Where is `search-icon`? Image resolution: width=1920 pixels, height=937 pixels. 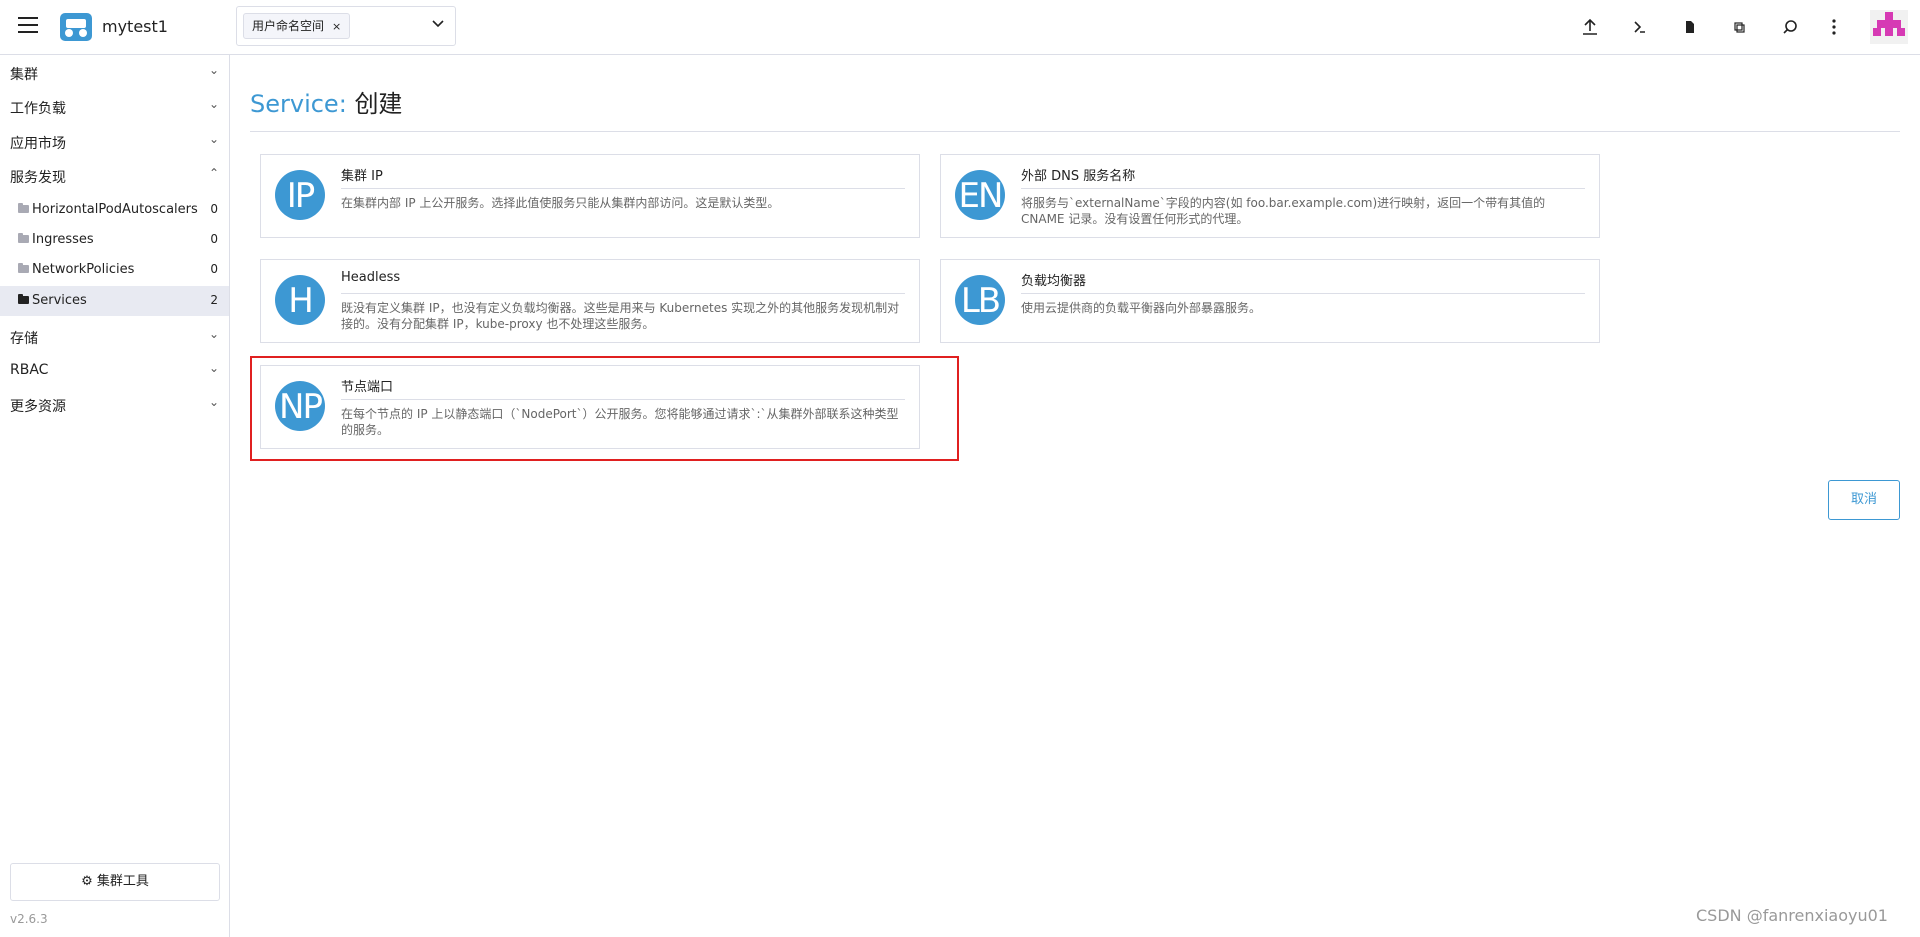 search-icon is located at coordinates (1790, 27).